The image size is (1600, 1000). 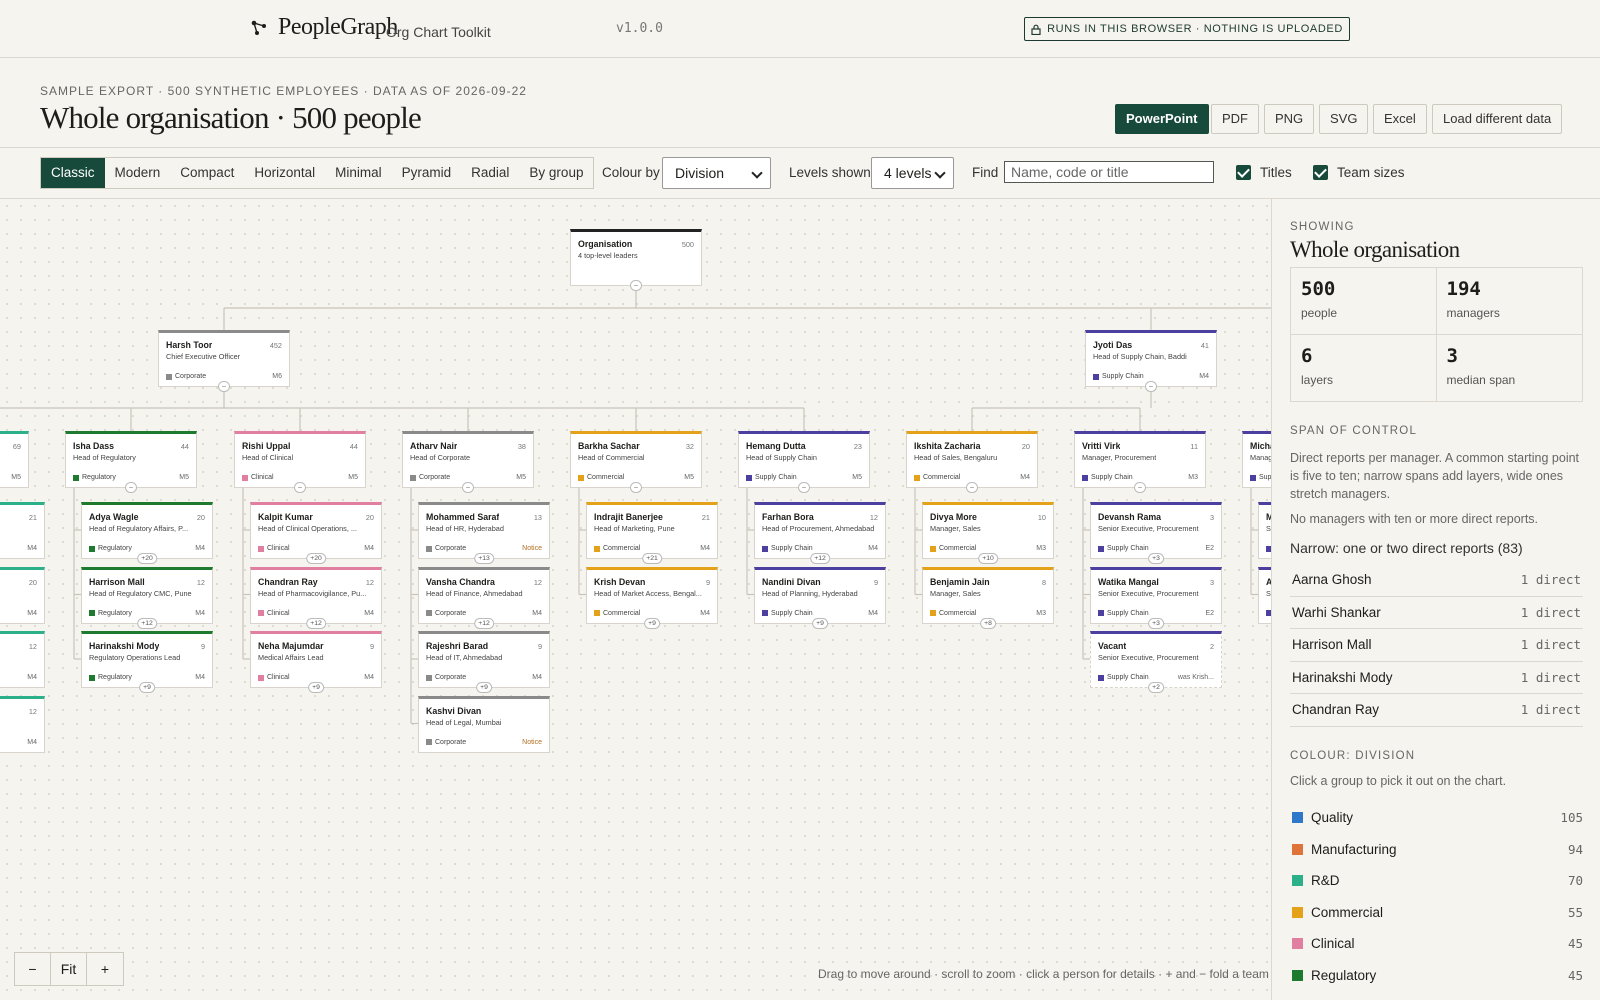 I want to click on person-card-card: Mumbai20R&DM4, so click(x=22, y=595).